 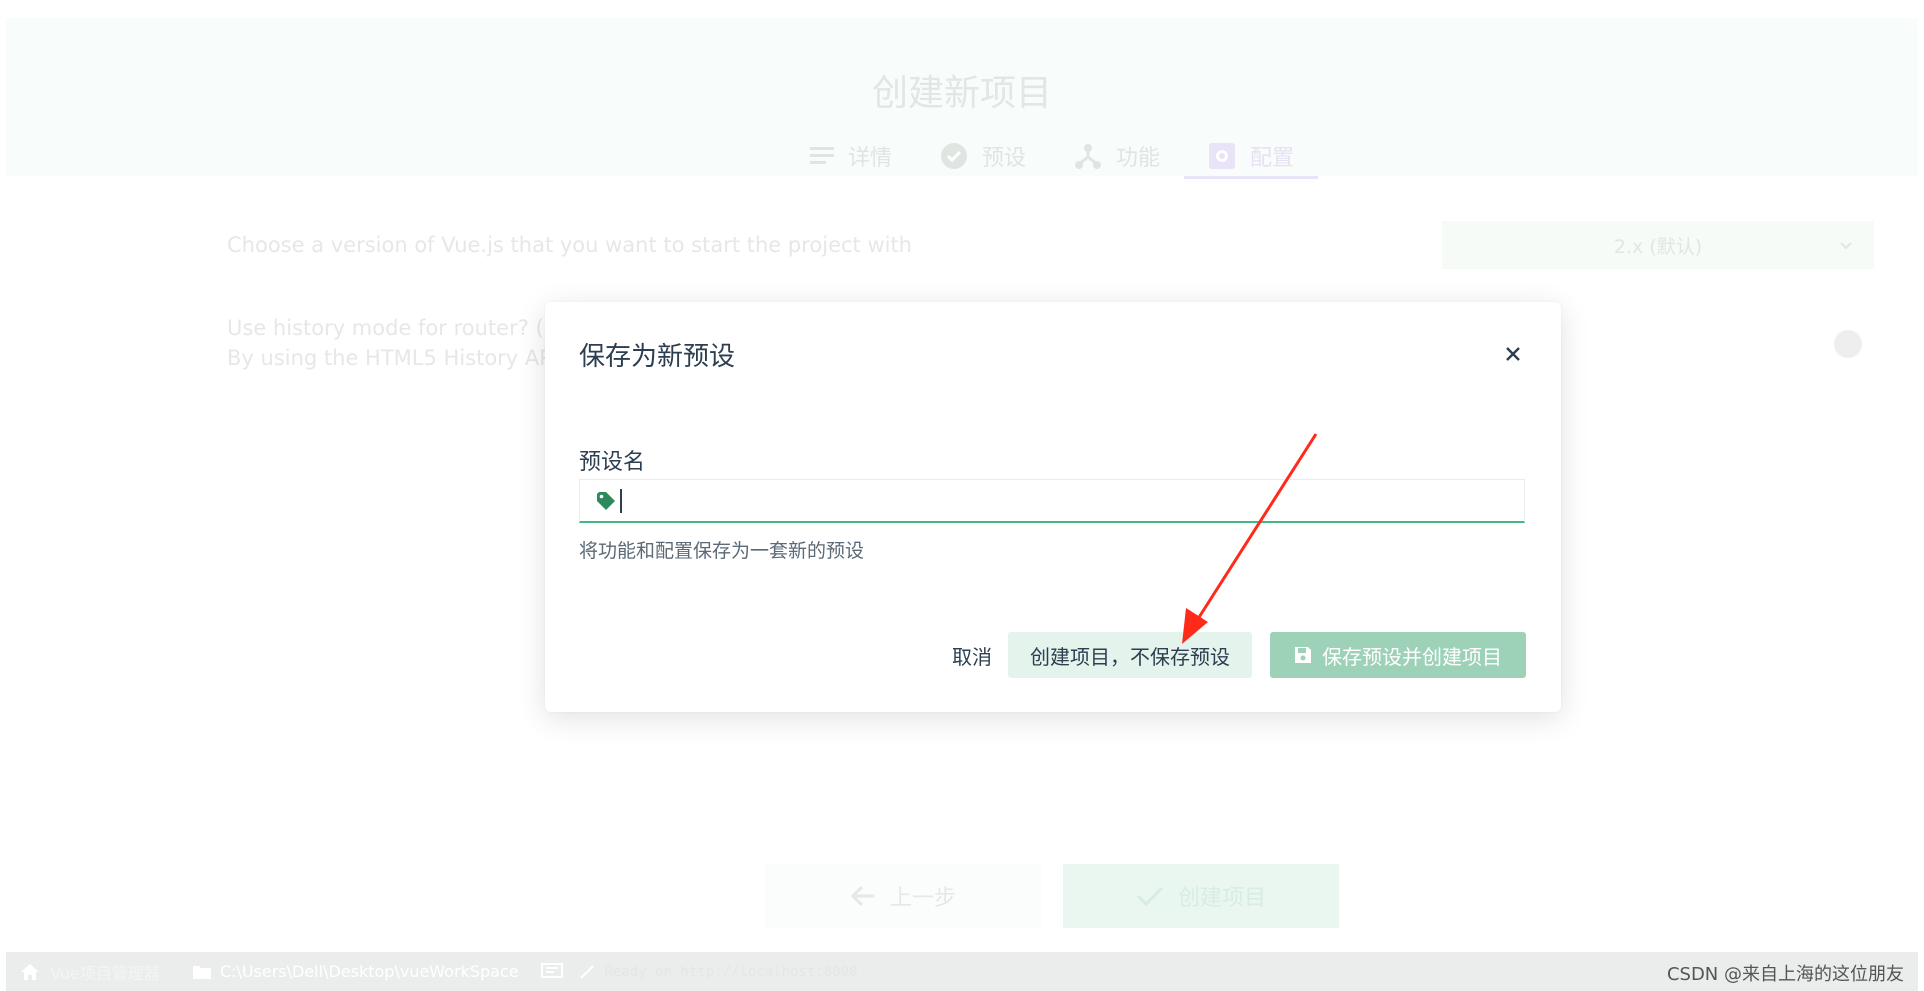 What do you see at coordinates (870, 158) in the screenshot?
I see `tab-label: 详情` at bounding box center [870, 158].